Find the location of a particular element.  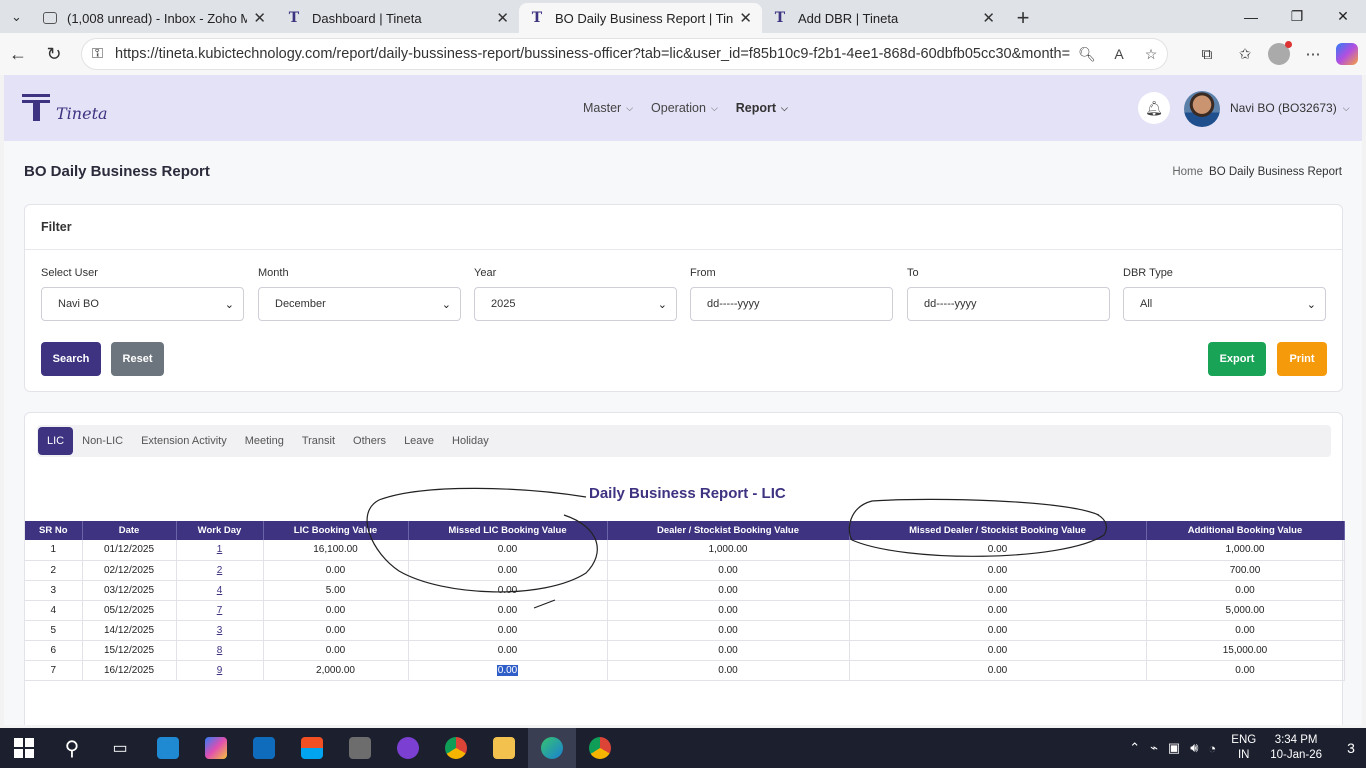

work-day-link: 4 is located at coordinates (220, 590).